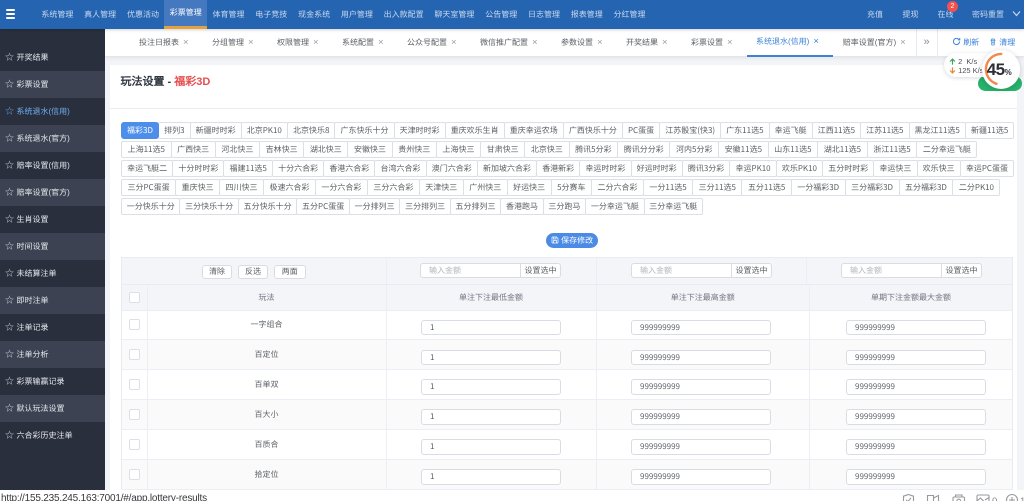 The height and width of the screenshot is (501, 1024). What do you see at coordinates (994, 498) in the screenshot?
I see `svg-text: 0` at bounding box center [994, 498].